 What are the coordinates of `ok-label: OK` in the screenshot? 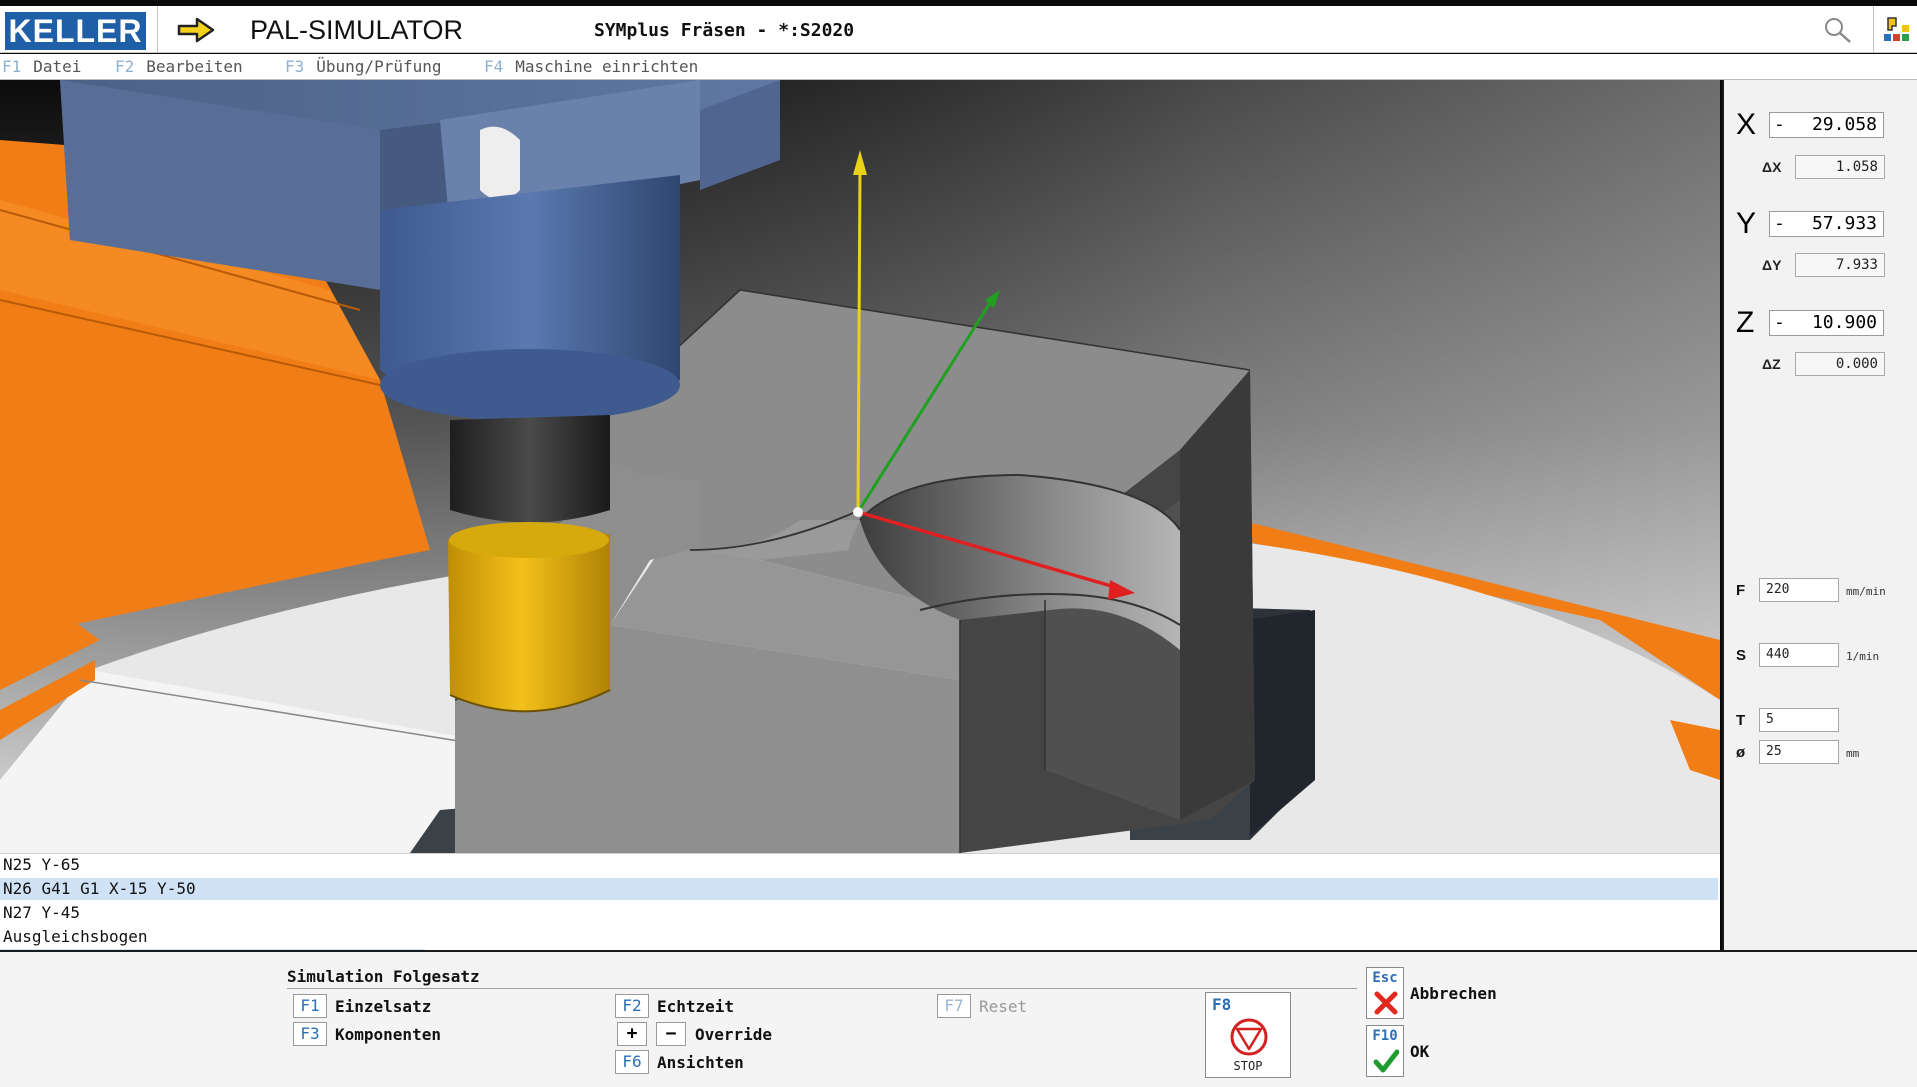 It's located at (1419, 1051).